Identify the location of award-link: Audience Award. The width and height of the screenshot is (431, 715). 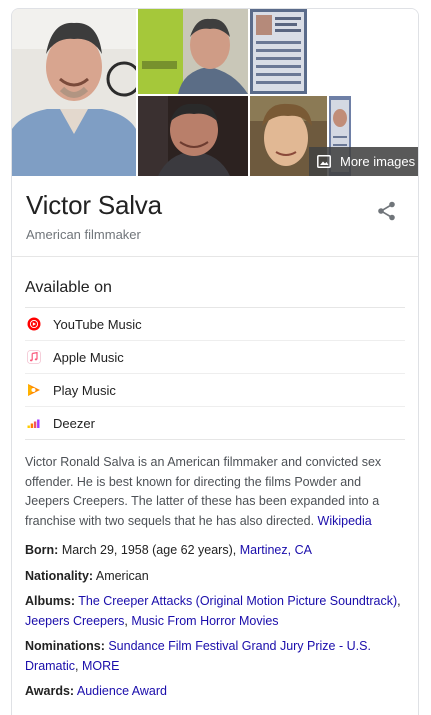
(122, 691).